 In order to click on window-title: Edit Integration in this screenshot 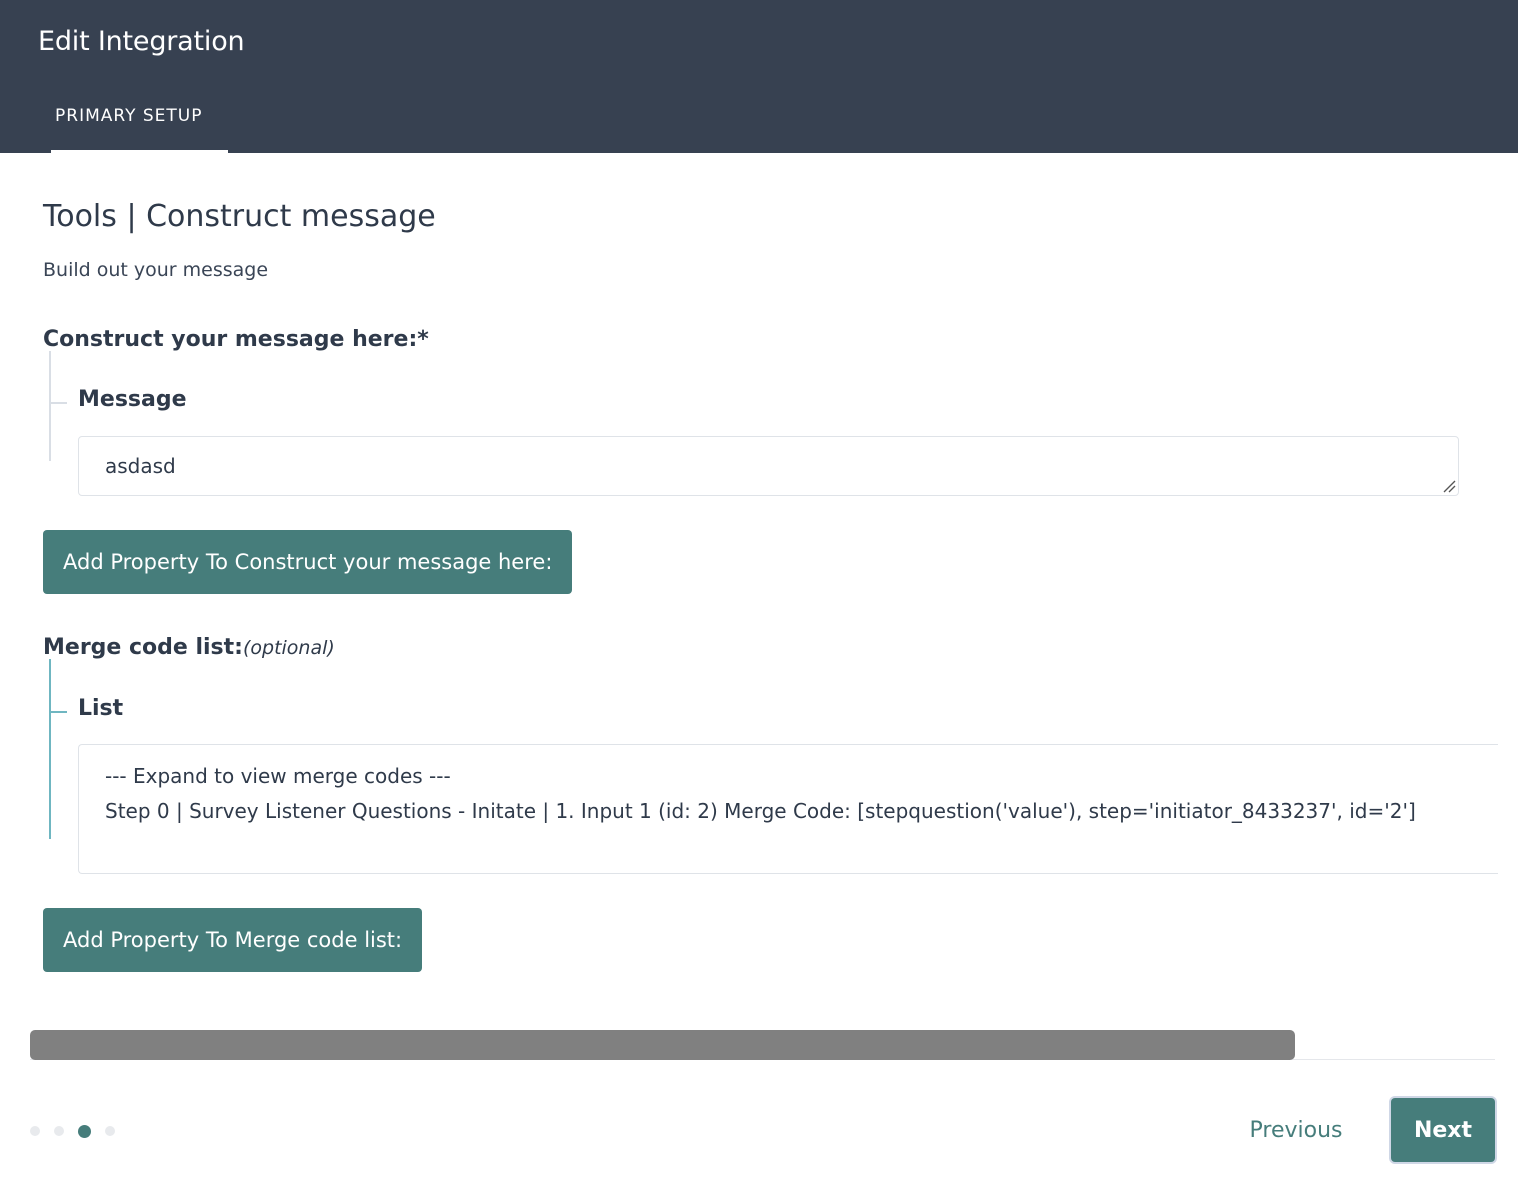, I will do `click(141, 41)`.